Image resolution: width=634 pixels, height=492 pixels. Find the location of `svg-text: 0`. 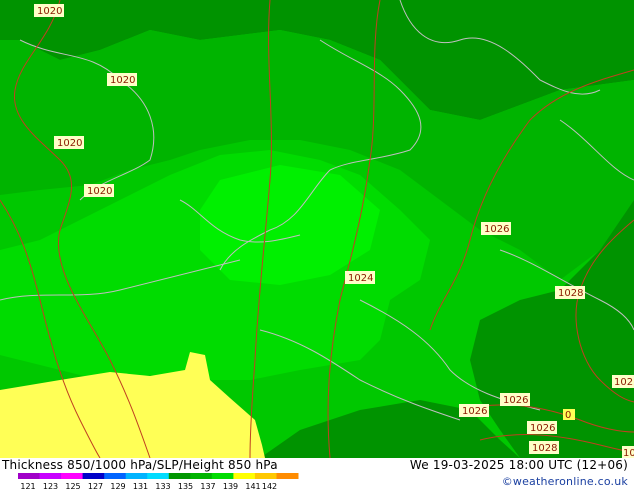

svg-text: 0 is located at coordinates (568, 415).